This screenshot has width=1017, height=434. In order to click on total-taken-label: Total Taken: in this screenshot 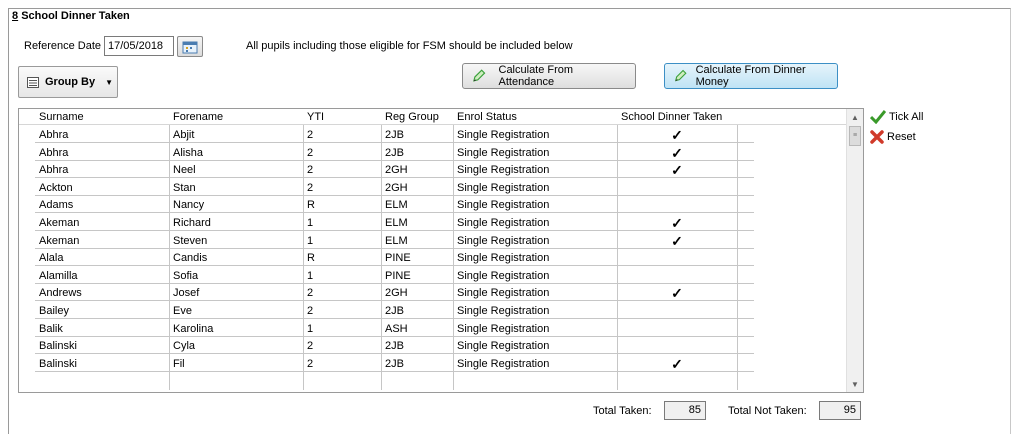, I will do `click(622, 411)`.